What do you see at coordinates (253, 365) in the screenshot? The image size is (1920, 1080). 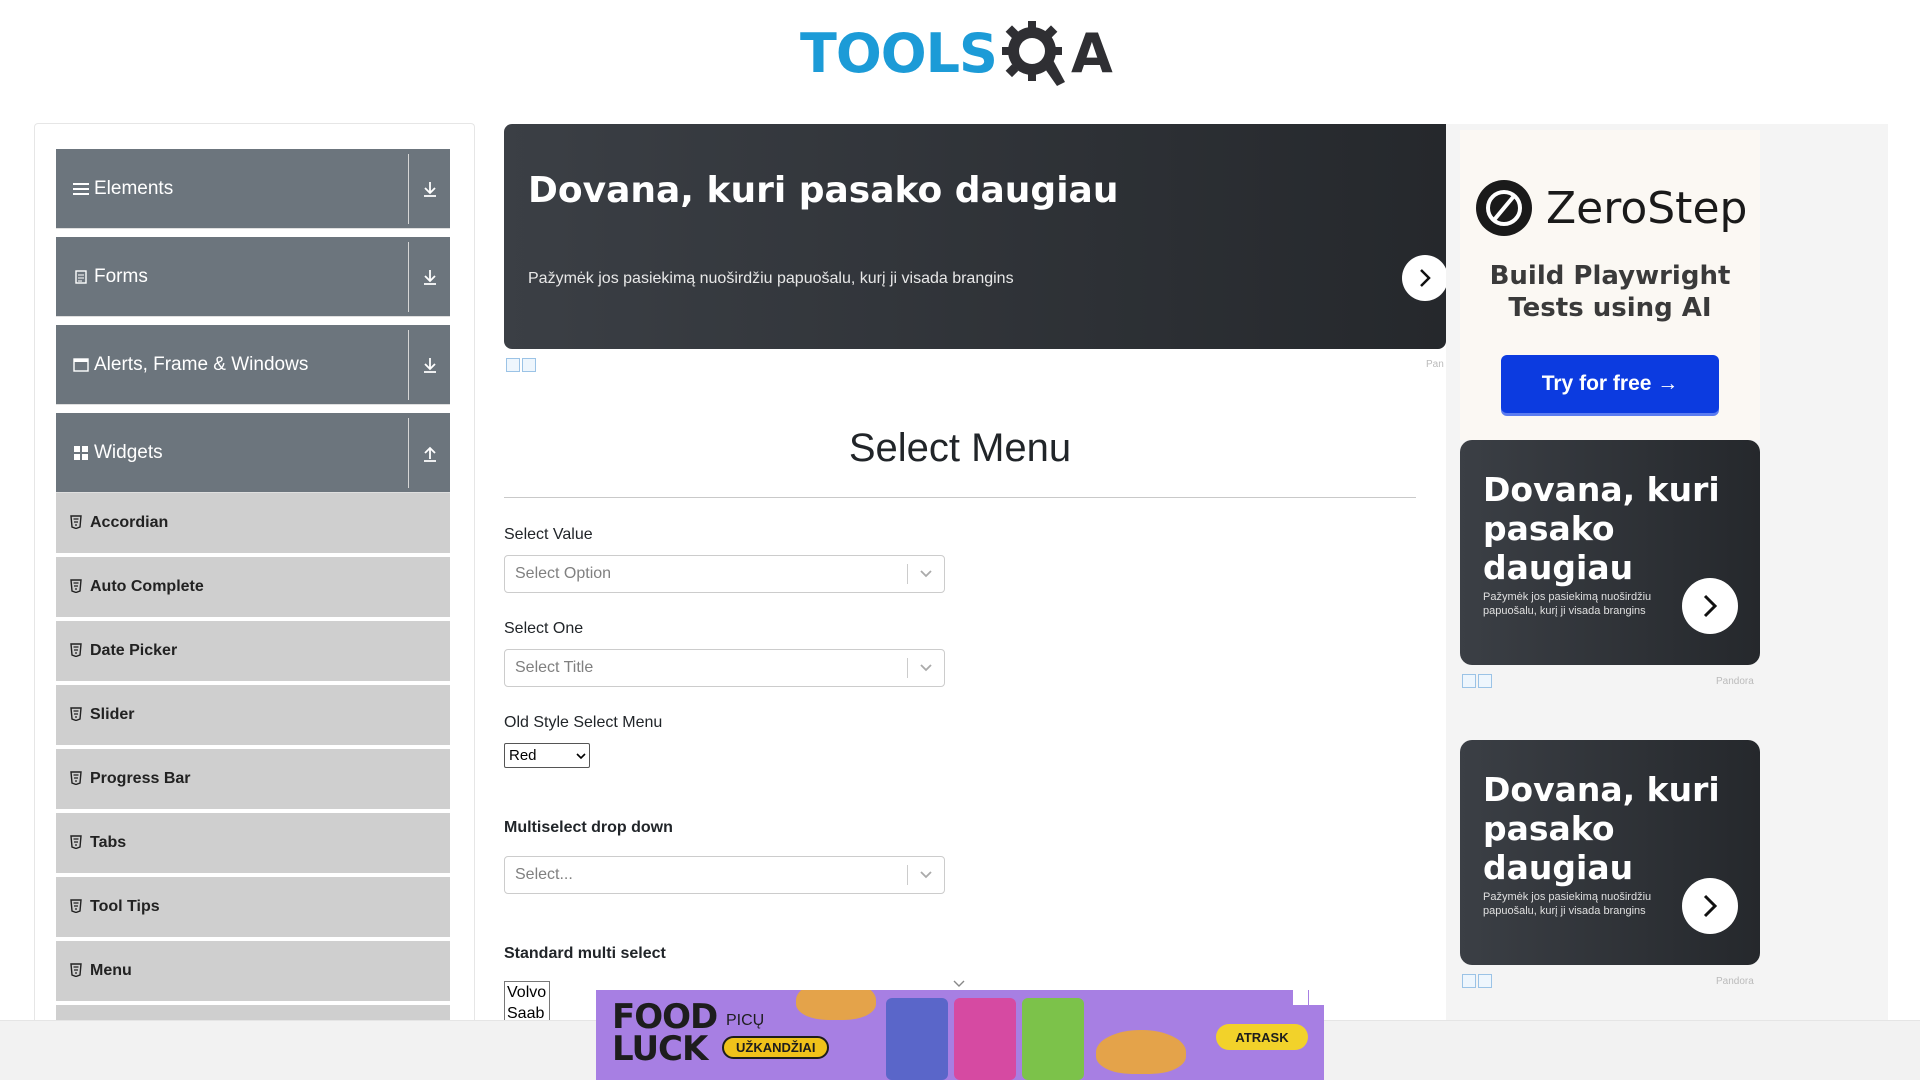 I see `nav-group-alerts: Alerts, Frame & Windows` at bounding box center [253, 365].